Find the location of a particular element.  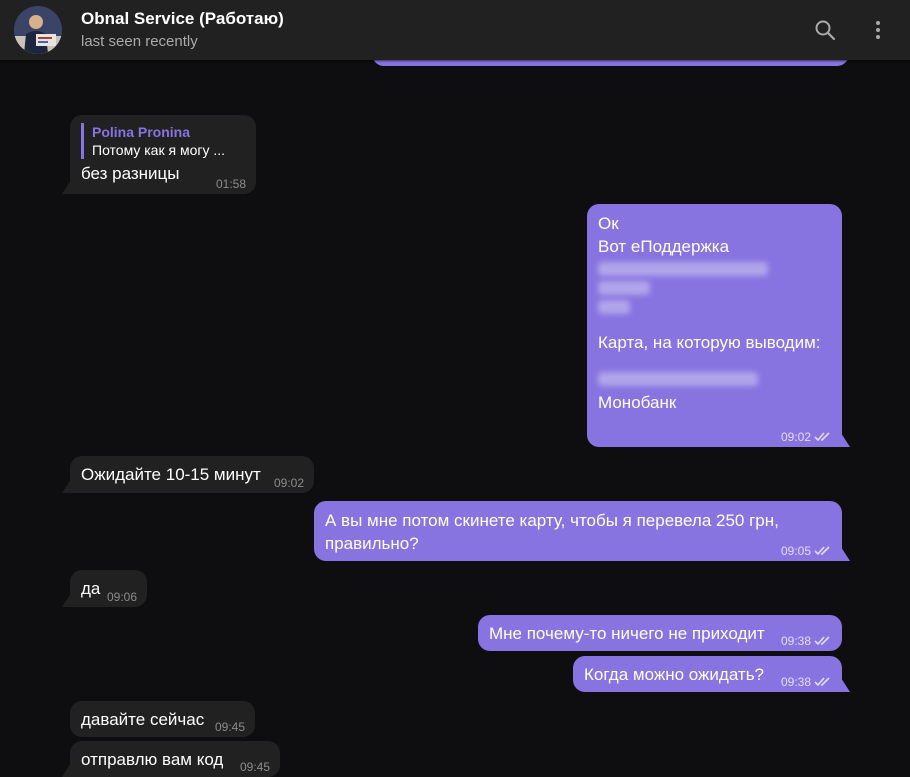

message-bubble-incoming: да 09:06 is located at coordinates (108, 588).